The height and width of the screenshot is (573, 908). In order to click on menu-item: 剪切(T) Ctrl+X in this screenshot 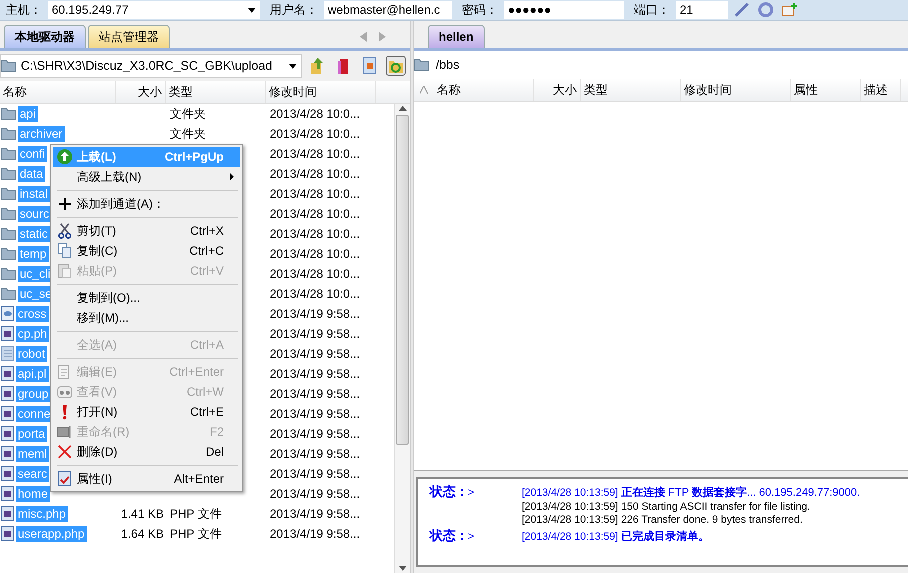, I will do `click(146, 231)`.